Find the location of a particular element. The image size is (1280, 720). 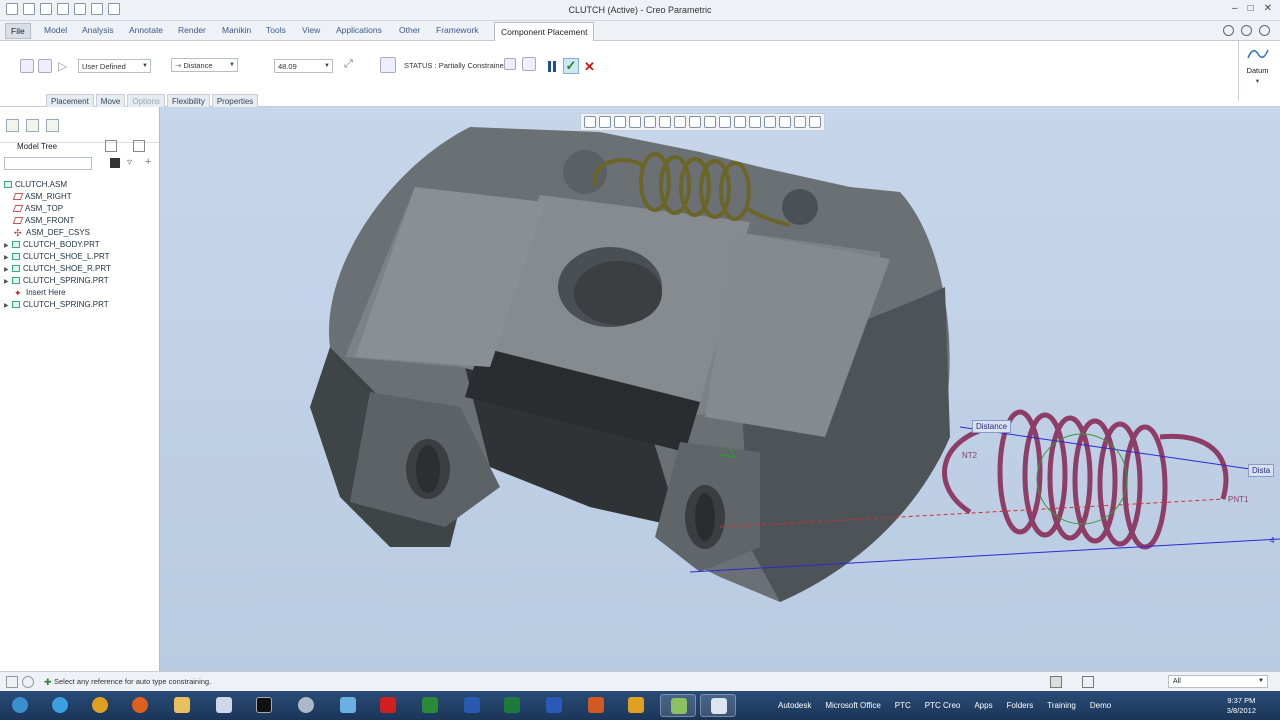

find-icon is located at coordinates (115, 163).